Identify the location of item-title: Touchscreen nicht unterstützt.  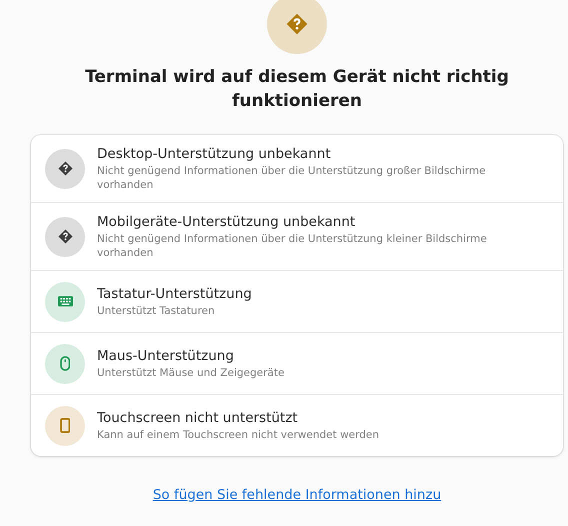
(198, 418).